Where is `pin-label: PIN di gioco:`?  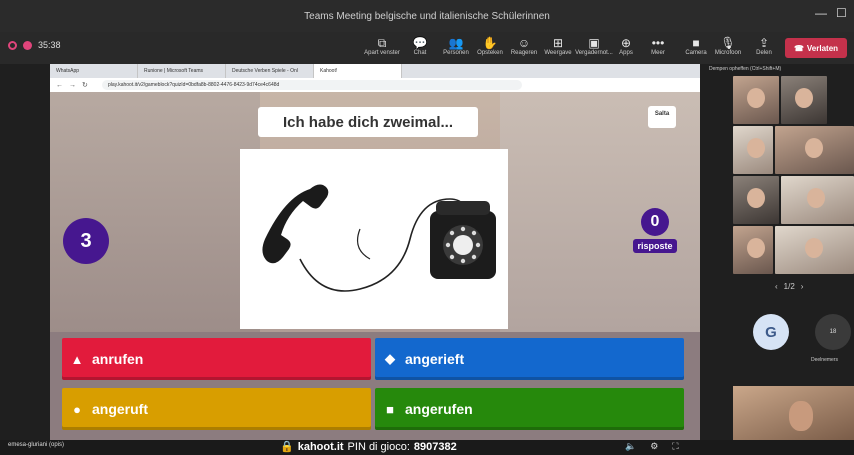 pin-label: PIN di gioco: is located at coordinates (378, 446).